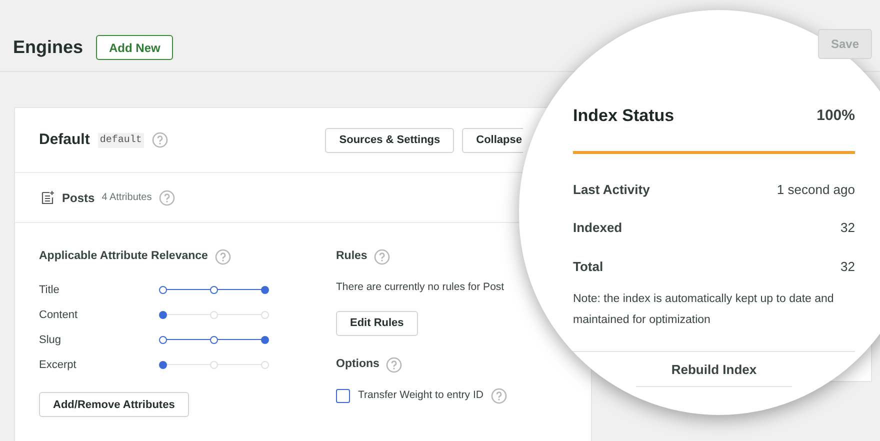 The image size is (880, 441). Describe the element at coordinates (64, 140) in the screenshot. I see `engine-name: Default` at that location.